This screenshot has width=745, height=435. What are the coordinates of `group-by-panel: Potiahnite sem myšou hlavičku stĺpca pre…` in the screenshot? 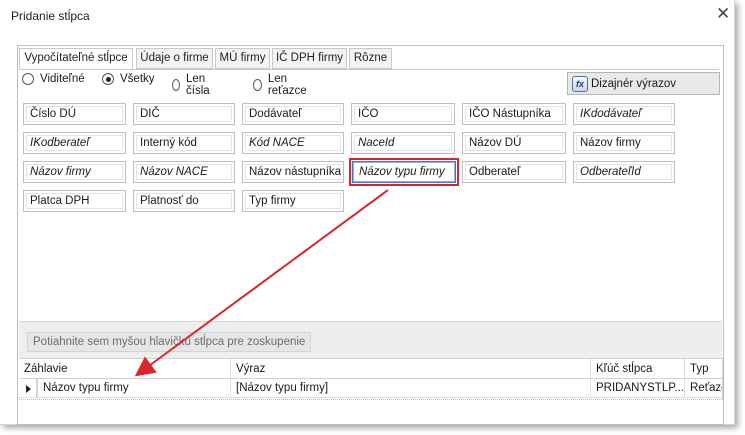 It's located at (370, 339).